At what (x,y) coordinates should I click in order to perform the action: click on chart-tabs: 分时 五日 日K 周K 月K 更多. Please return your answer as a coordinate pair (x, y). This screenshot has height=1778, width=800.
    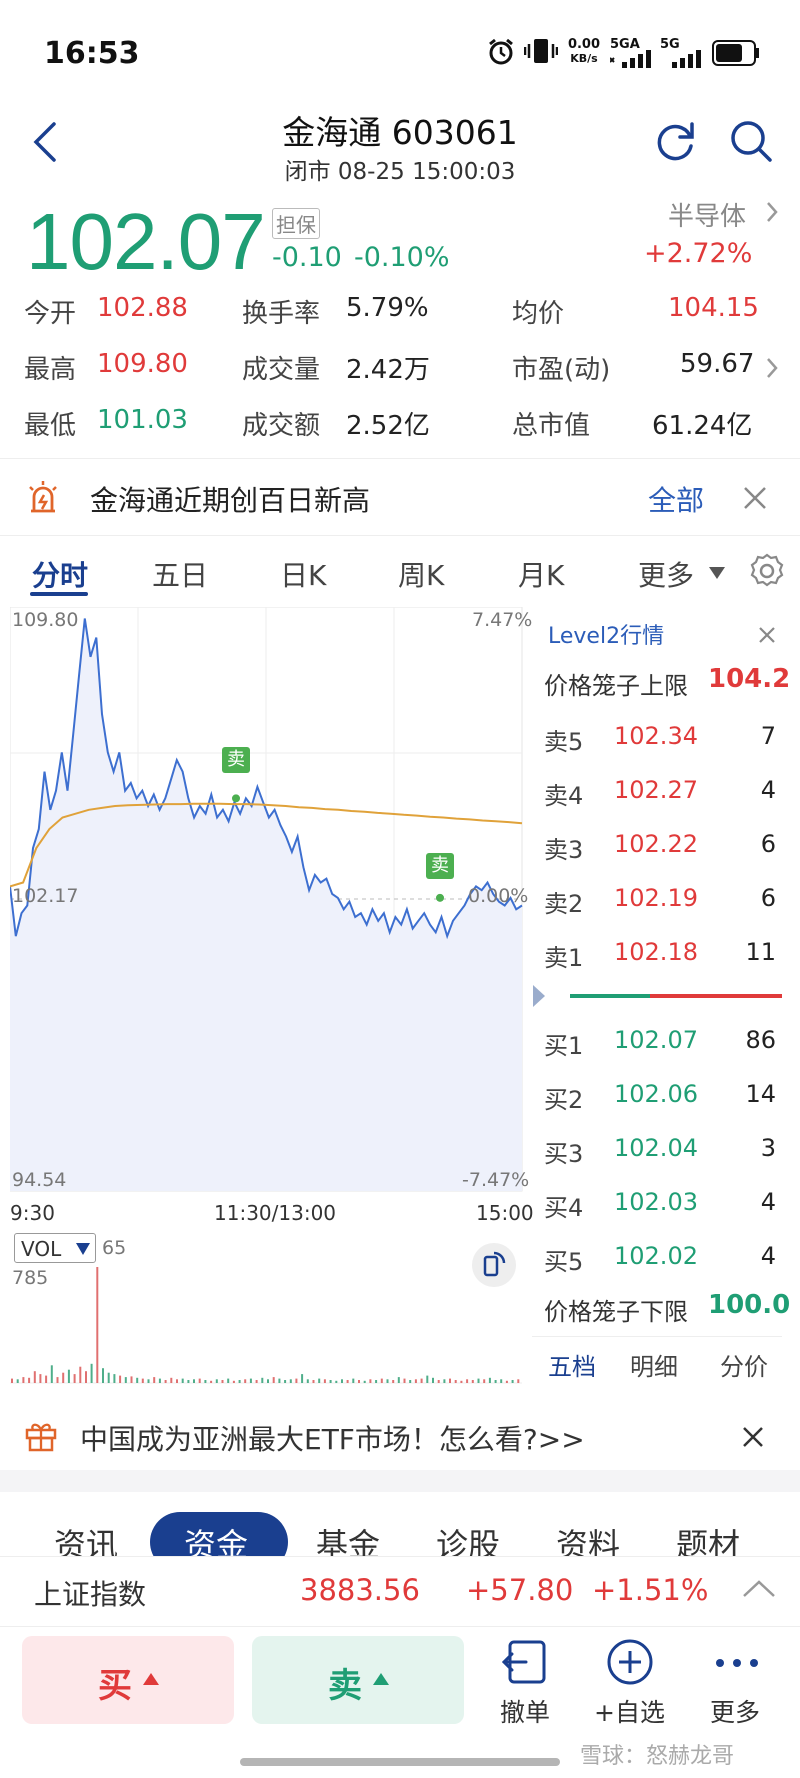
    Looking at the image, I should click on (400, 572).